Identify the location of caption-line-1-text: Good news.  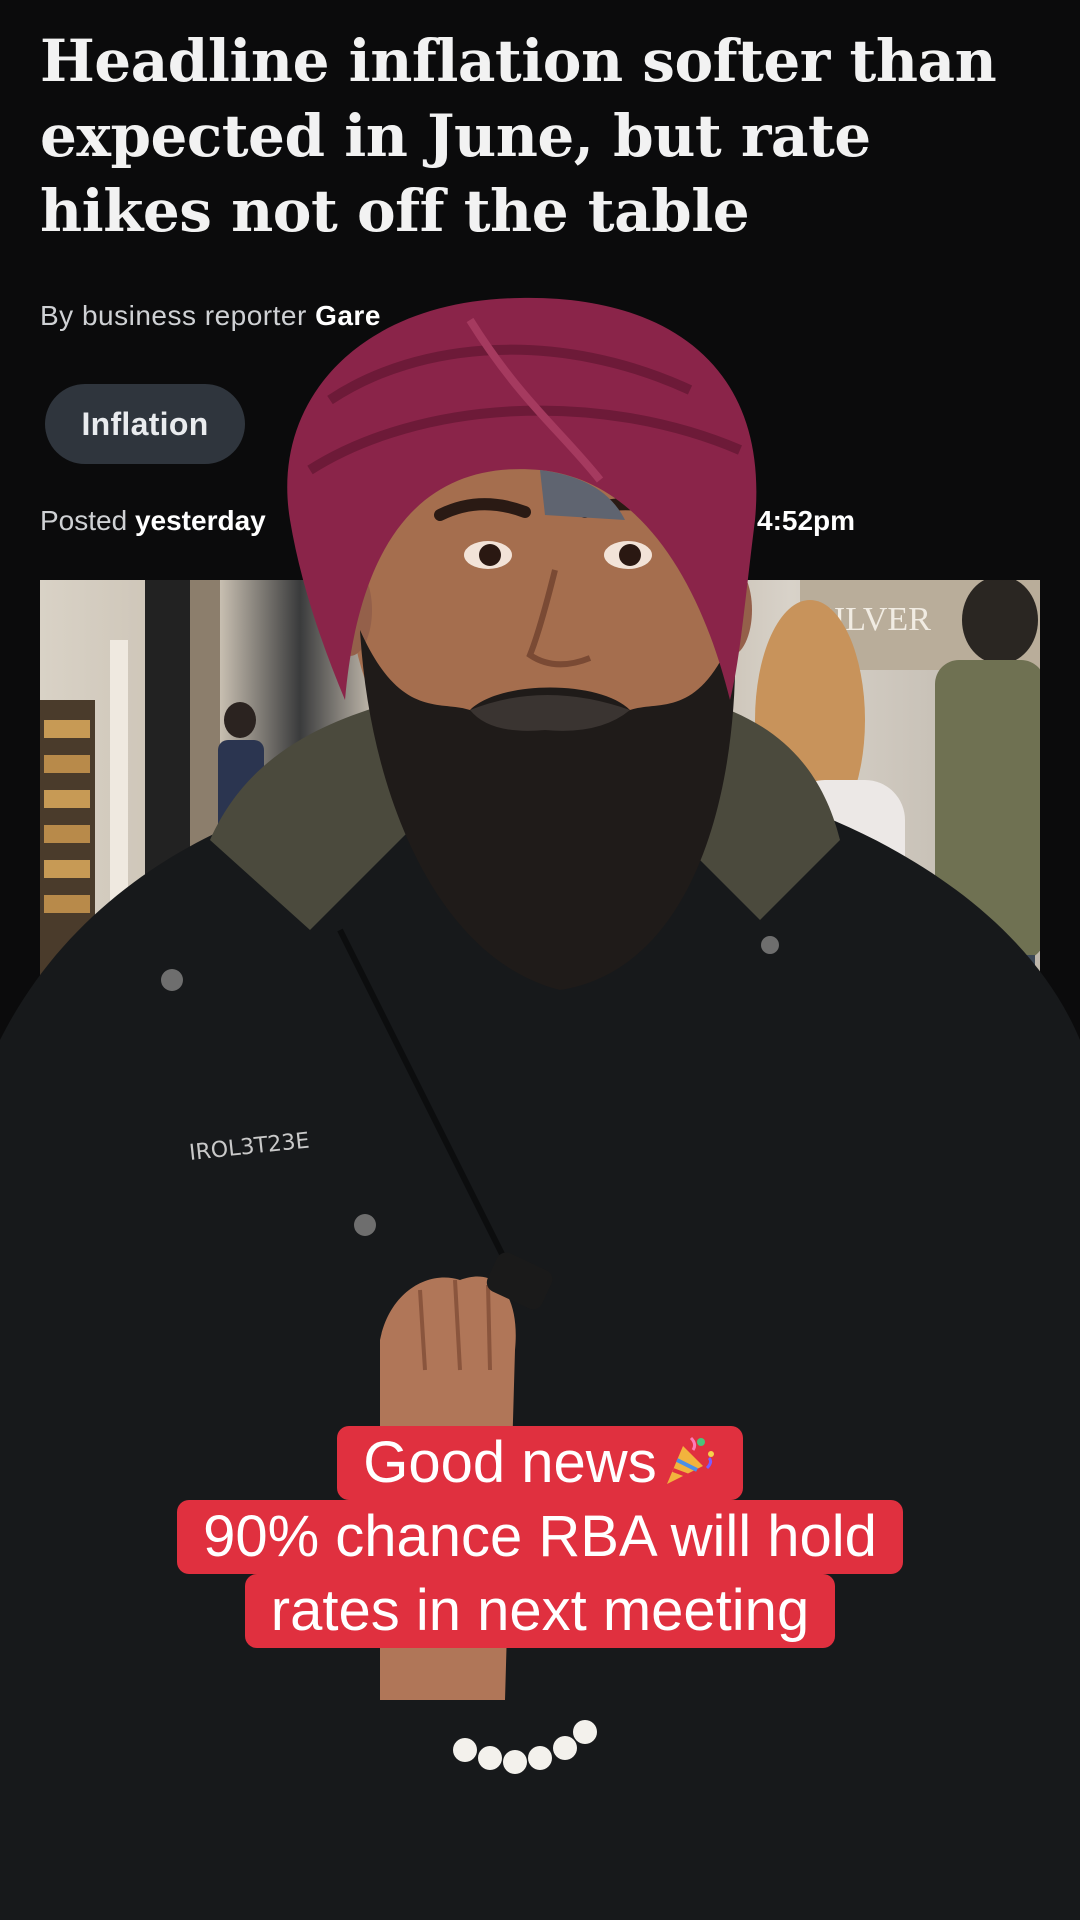
(510, 1462).